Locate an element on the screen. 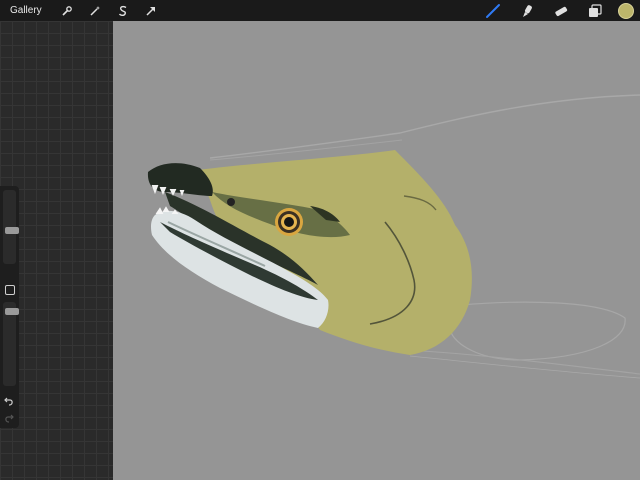  layers-icon is located at coordinates (595, 11).